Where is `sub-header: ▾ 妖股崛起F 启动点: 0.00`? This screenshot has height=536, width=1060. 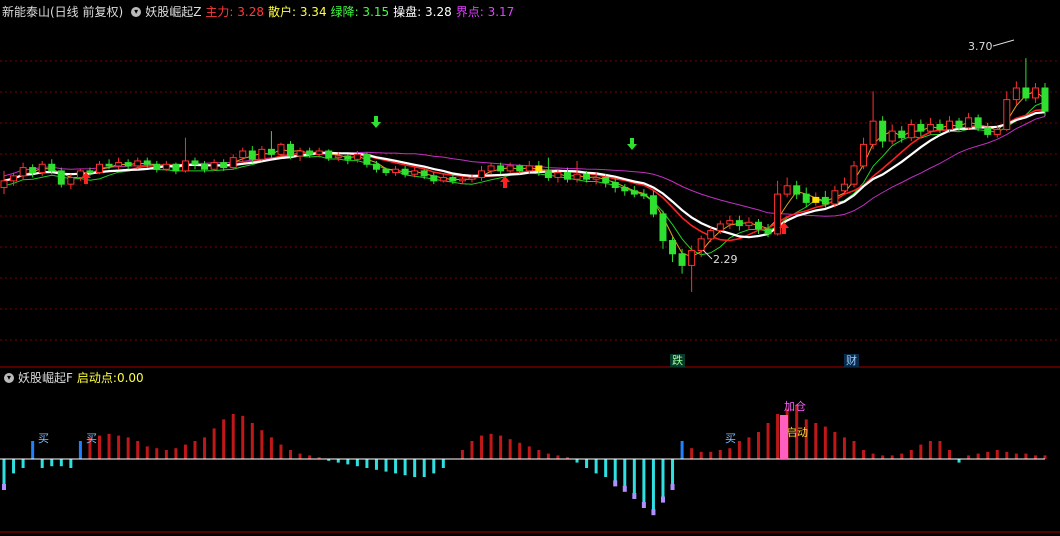
sub-header: ▾ 妖股崛起F 启动点: 0.00 is located at coordinates (74, 378).